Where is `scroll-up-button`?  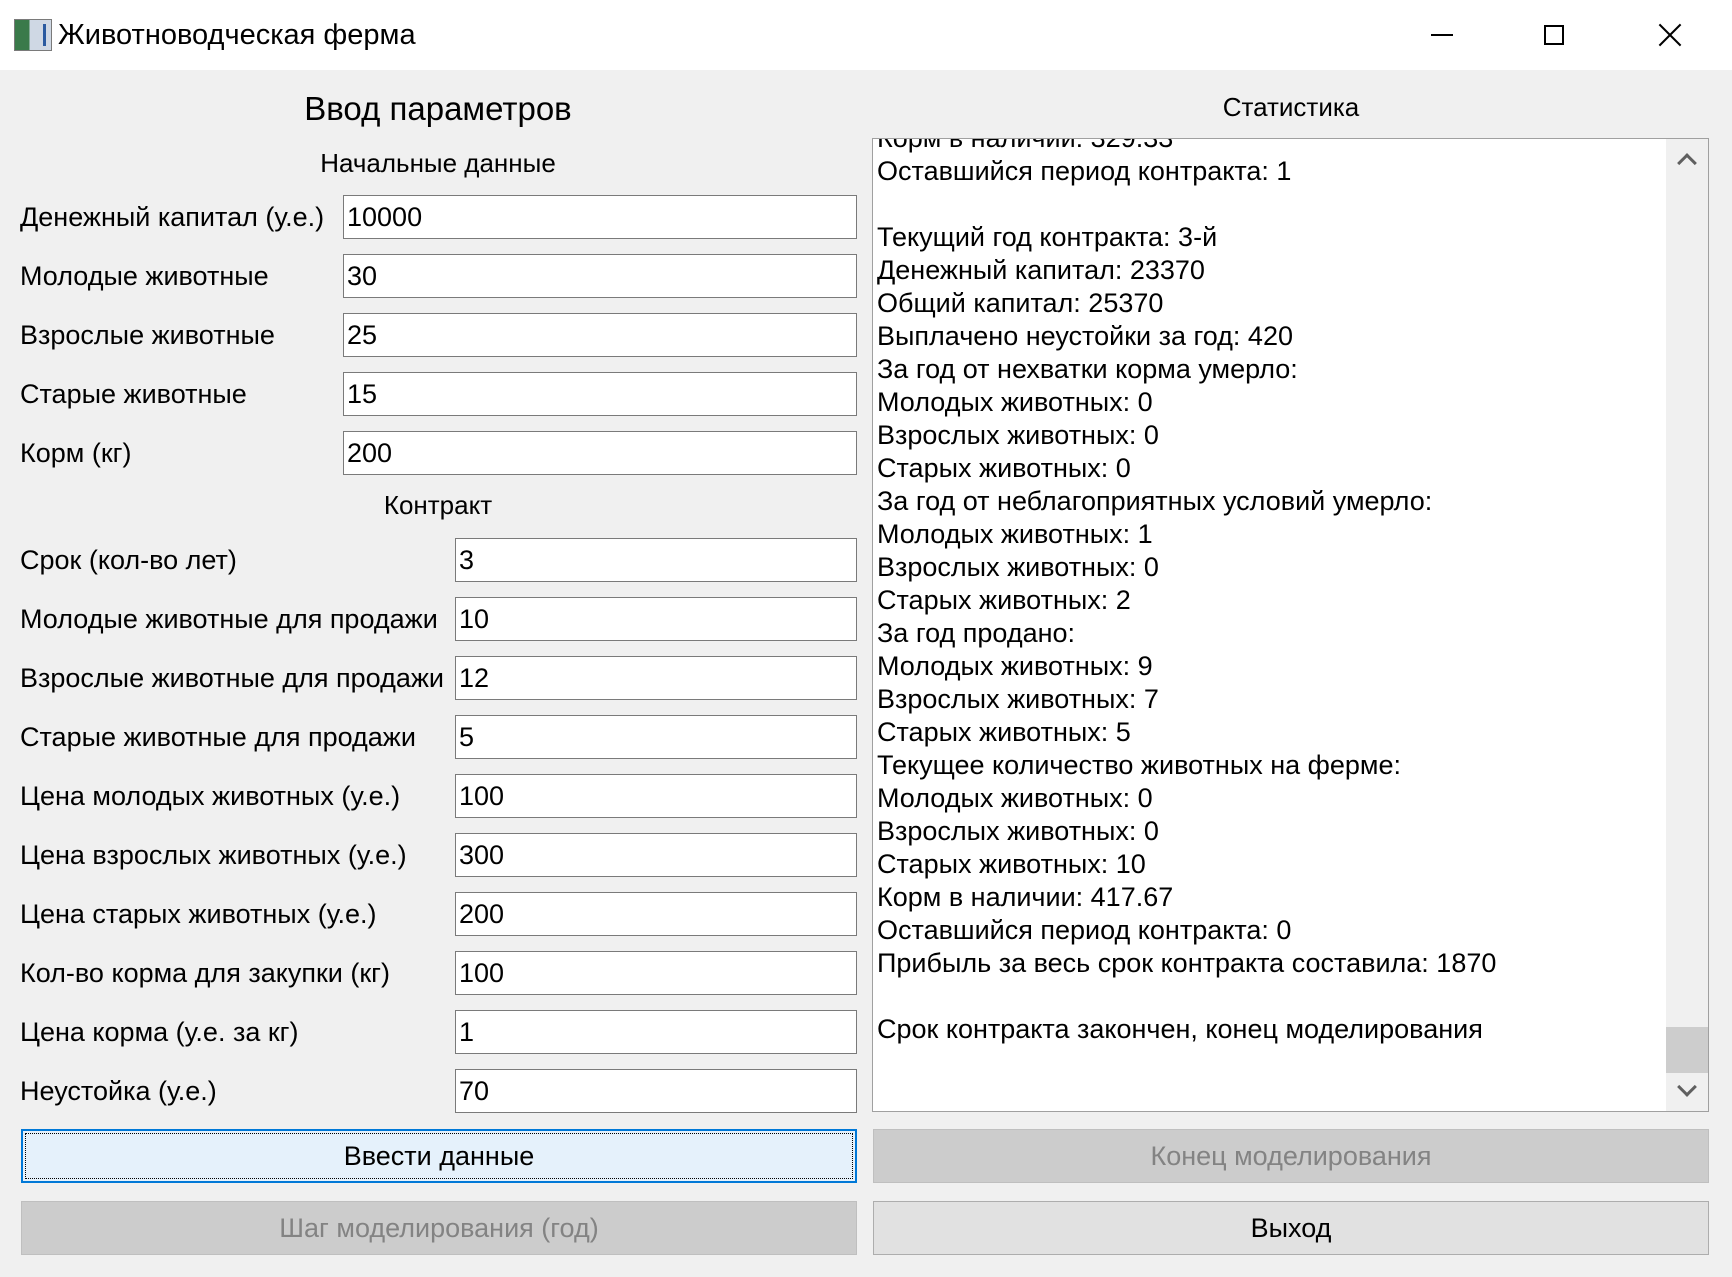
scroll-up-button is located at coordinates (1687, 159).